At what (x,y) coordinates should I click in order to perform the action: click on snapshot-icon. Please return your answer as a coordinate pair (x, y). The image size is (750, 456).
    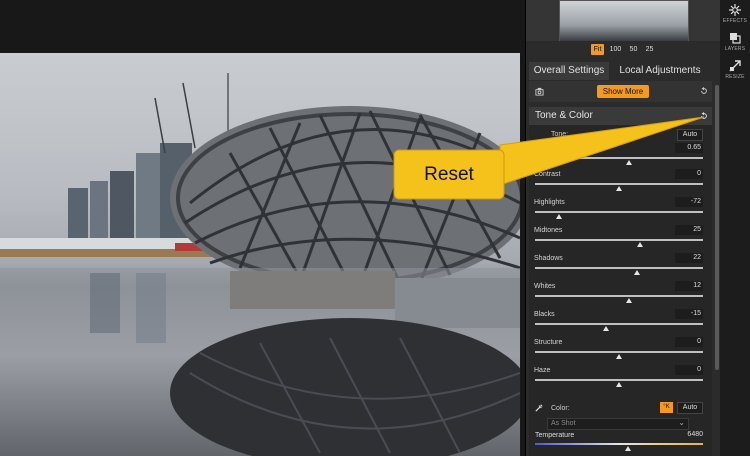
    Looking at the image, I should click on (539, 91).